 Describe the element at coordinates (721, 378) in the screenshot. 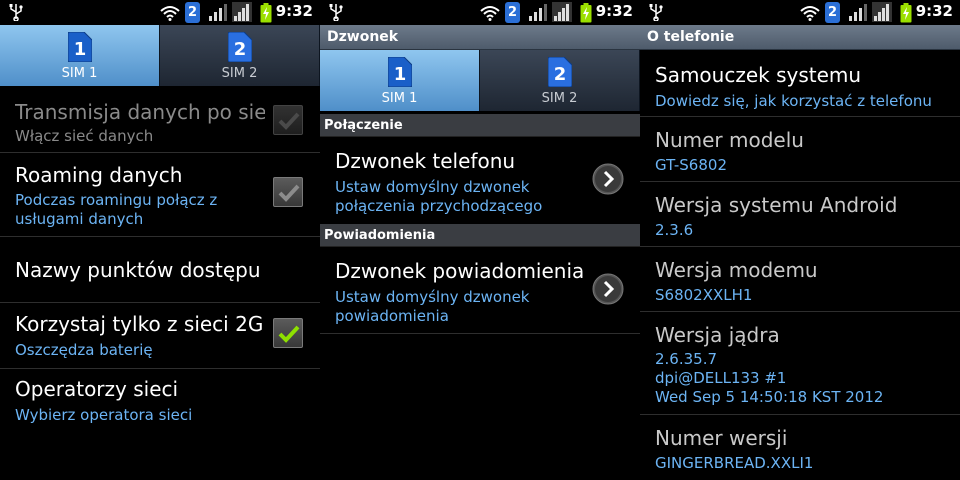

I see `item-value-line-2: dpi@DELL133 #1` at that location.